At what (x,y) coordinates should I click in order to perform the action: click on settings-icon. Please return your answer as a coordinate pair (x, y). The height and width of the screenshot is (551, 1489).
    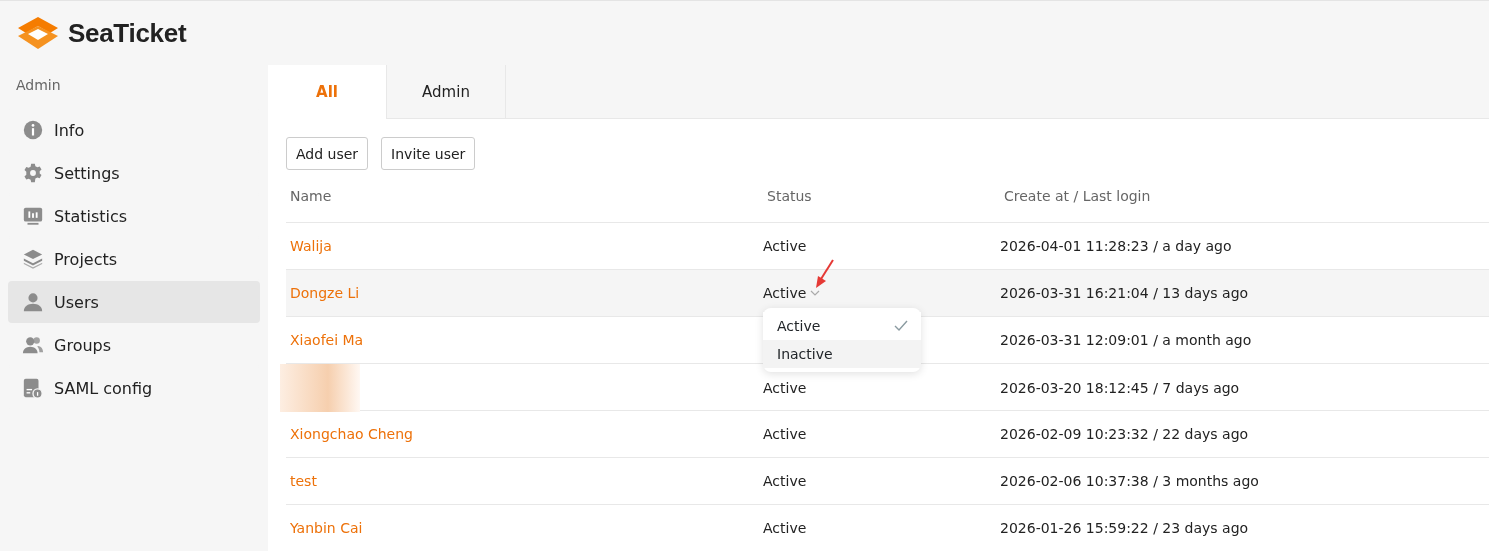
    Looking at the image, I should click on (33, 173).